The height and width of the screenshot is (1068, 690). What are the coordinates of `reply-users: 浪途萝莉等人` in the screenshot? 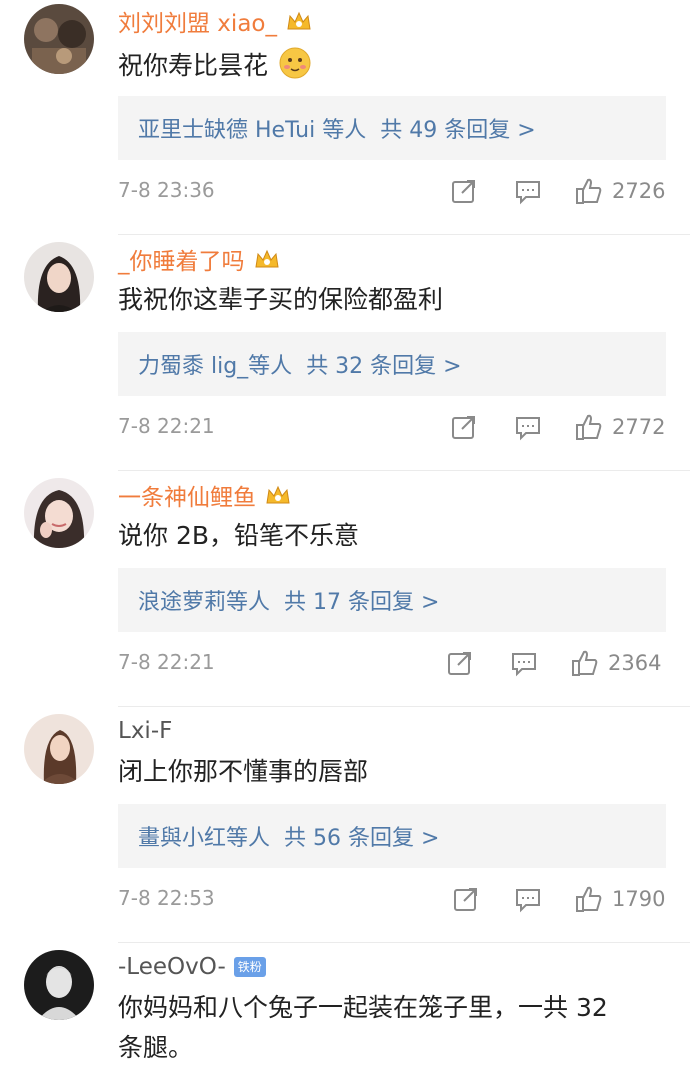 It's located at (204, 602).